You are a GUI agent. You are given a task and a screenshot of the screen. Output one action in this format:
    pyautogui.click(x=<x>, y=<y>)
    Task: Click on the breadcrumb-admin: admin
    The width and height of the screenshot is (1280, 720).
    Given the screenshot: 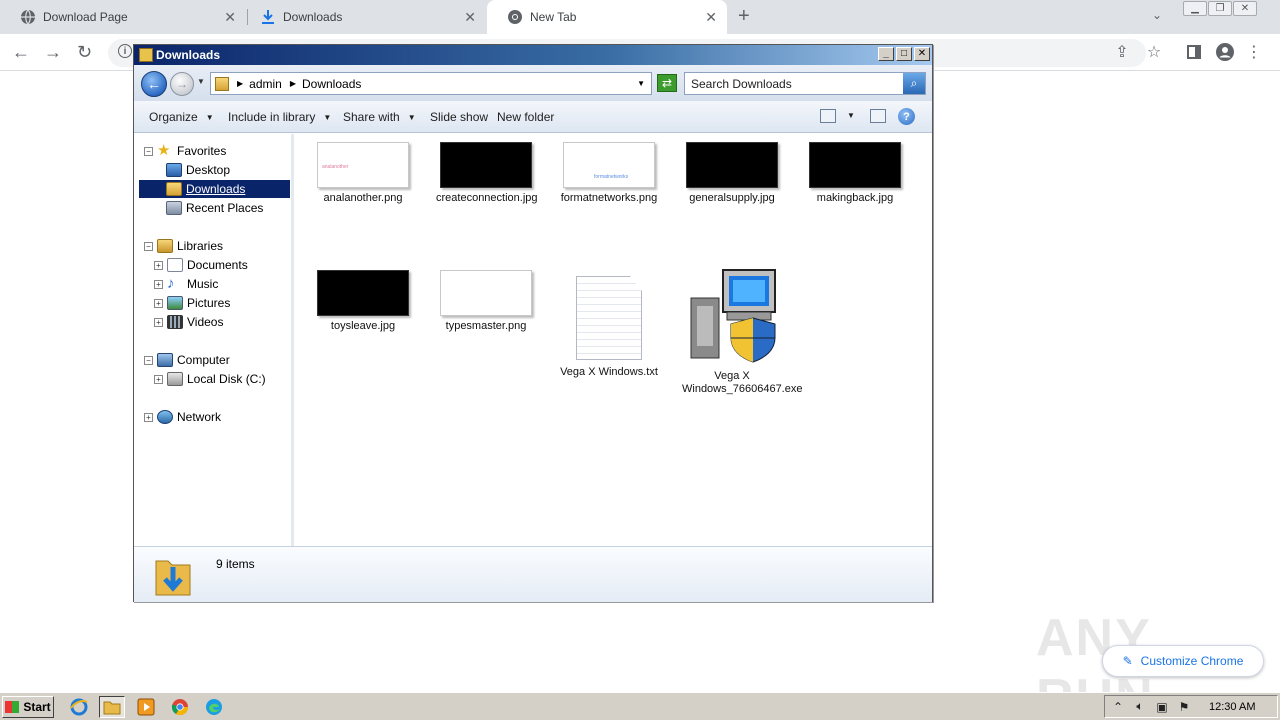 What is the action you would take?
    pyautogui.click(x=265, y=84)
    